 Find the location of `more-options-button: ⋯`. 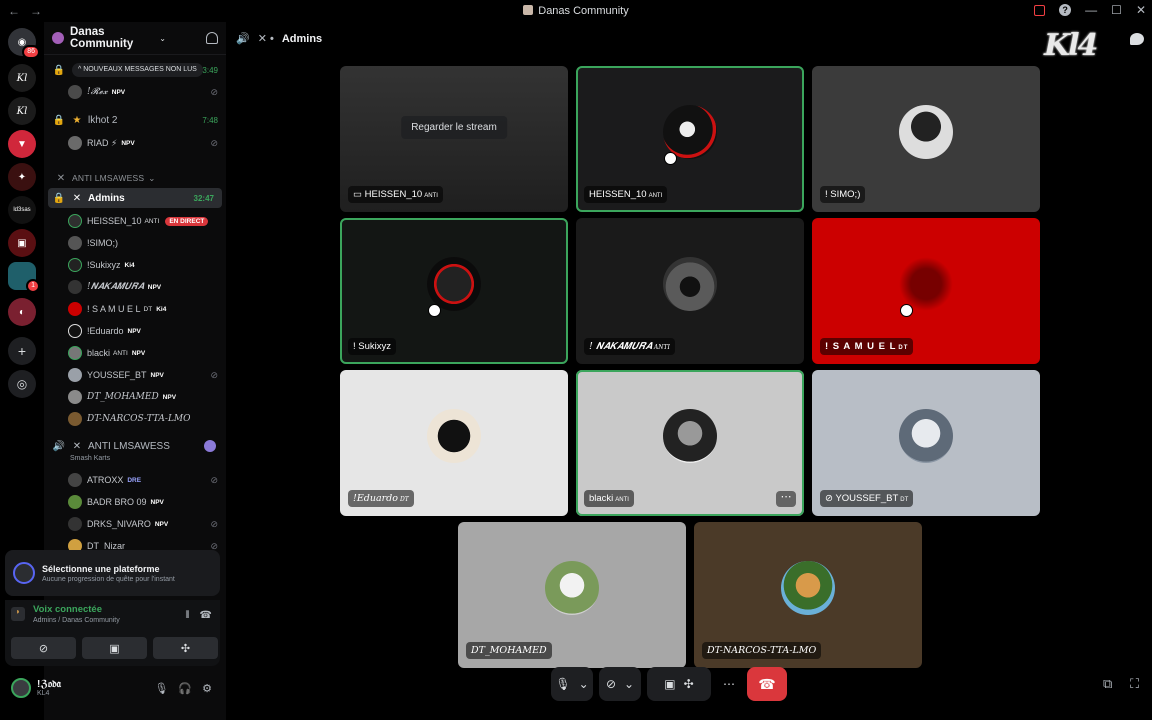

more-options-button: ⋯ is located at coordinates (786, 499).